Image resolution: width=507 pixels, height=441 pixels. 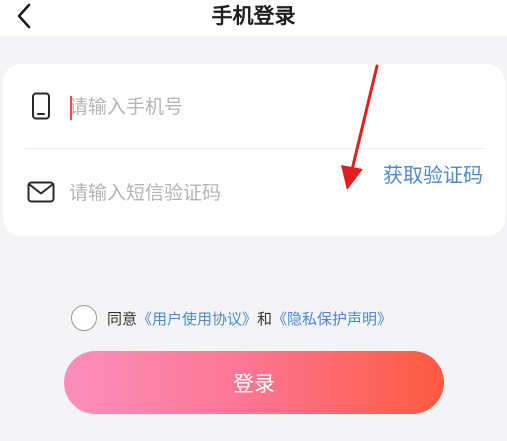 What do you see at coordinates (41, 106) in the screenshot?
I see `smartphone-icon` at bounding box center [41, 106].